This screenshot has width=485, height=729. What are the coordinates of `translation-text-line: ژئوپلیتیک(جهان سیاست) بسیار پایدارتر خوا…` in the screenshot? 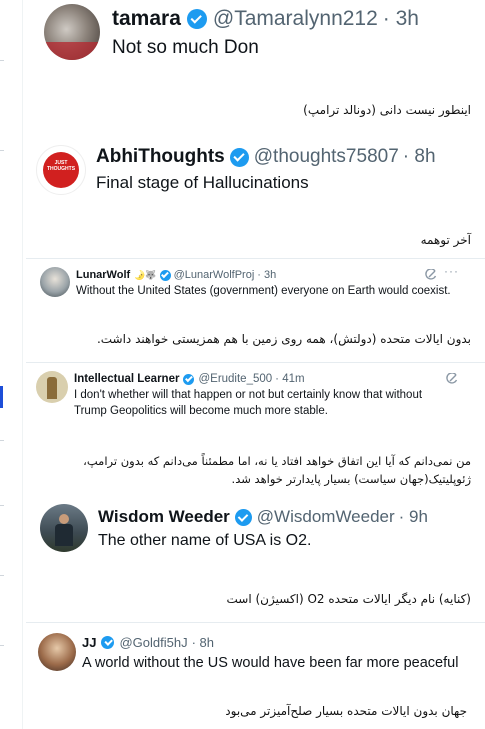 It's located at (351, 479).